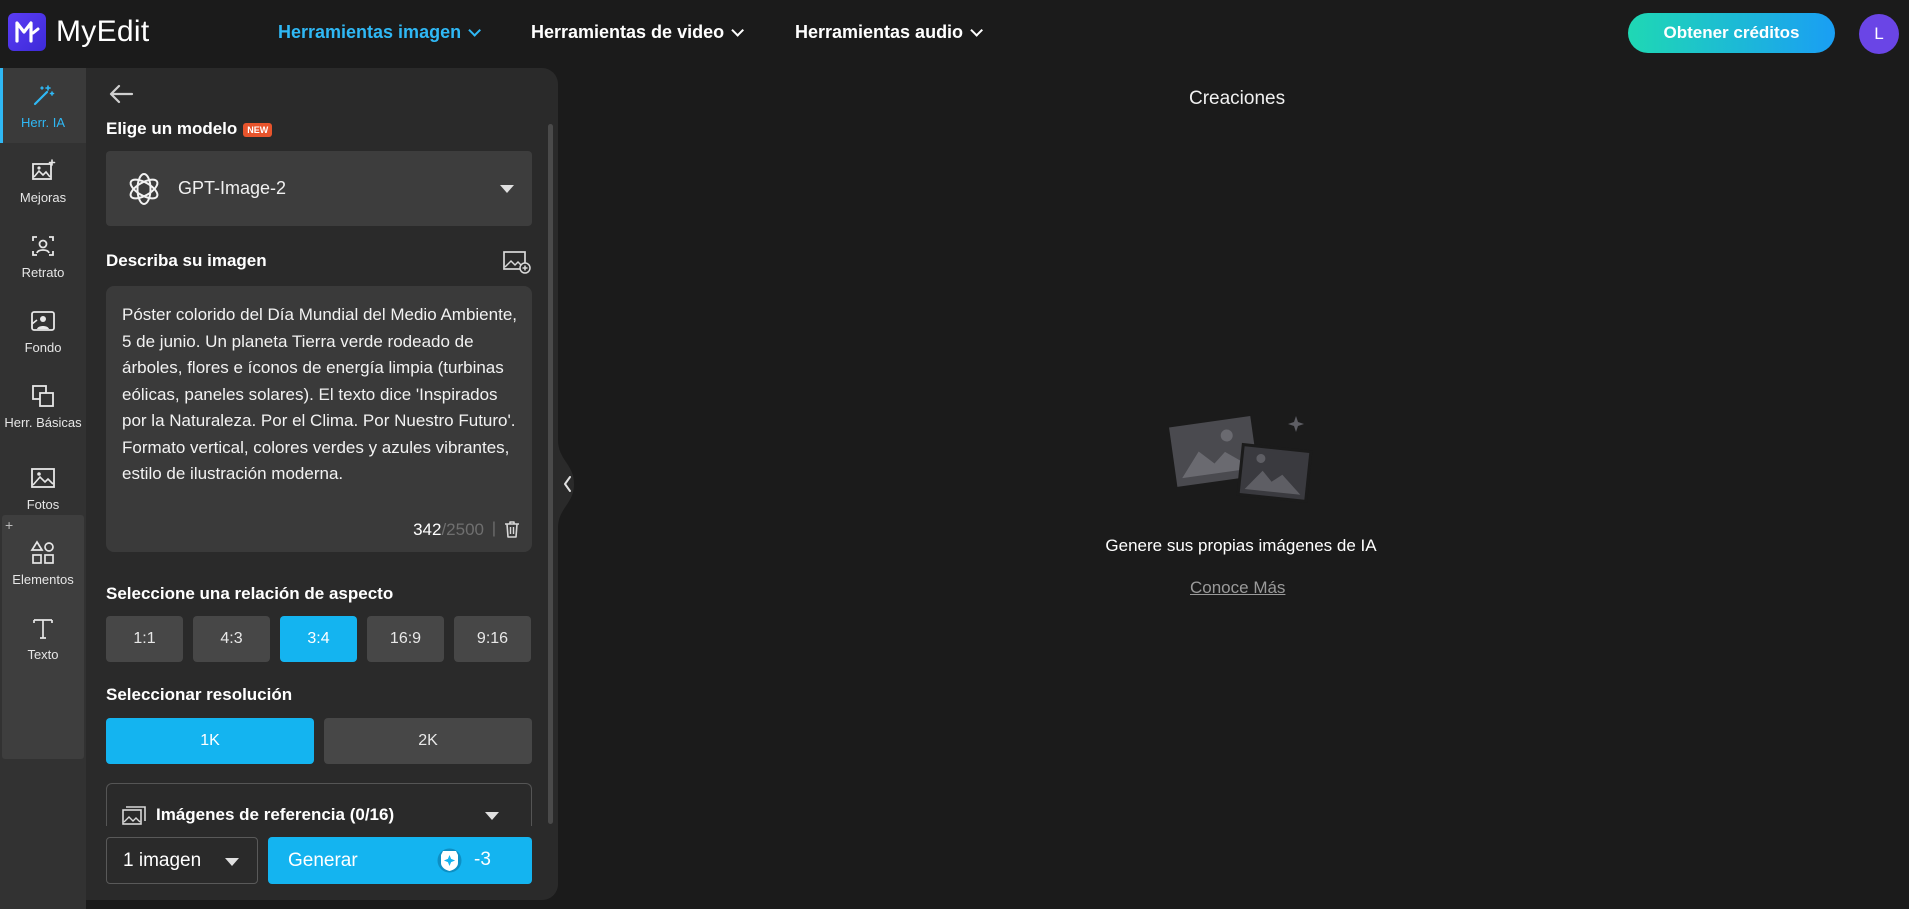  What do you see at coordinates (1241, 545) in the screenshot?
I see `empty-state-text: Genere sus propias imágenes de IA` at bounding box center [1241, 545].